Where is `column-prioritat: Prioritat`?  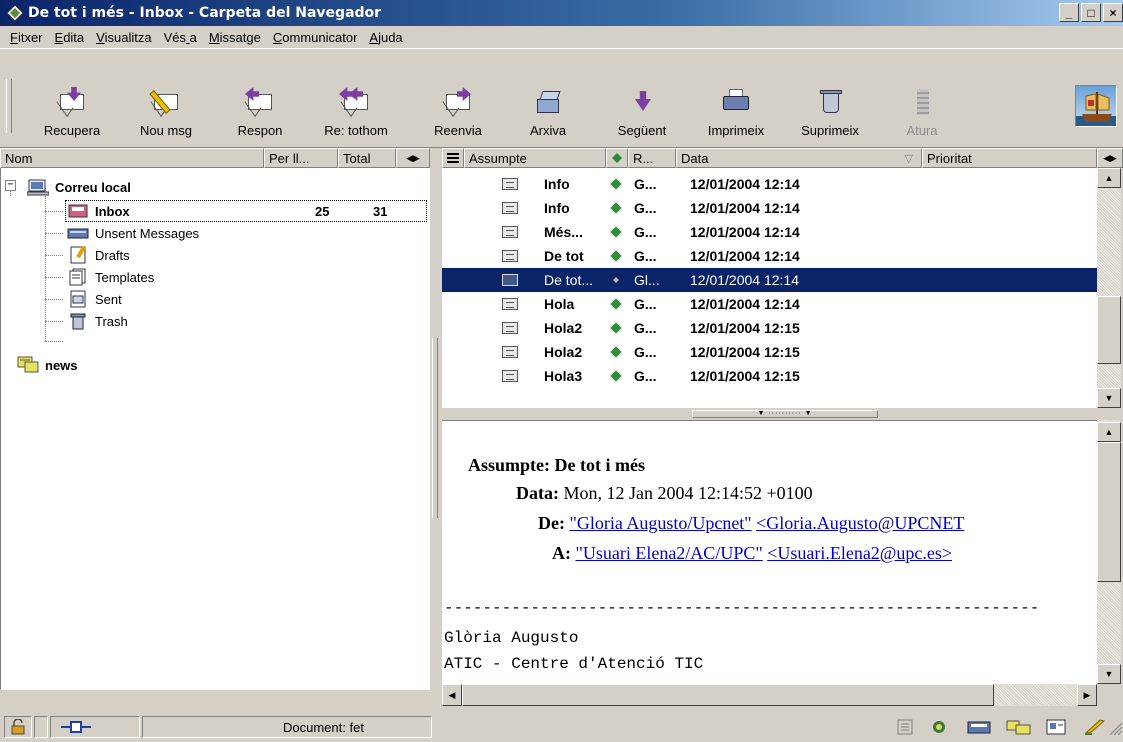
column-prioritat: Prioritat is located at coordinates (1009, 158).